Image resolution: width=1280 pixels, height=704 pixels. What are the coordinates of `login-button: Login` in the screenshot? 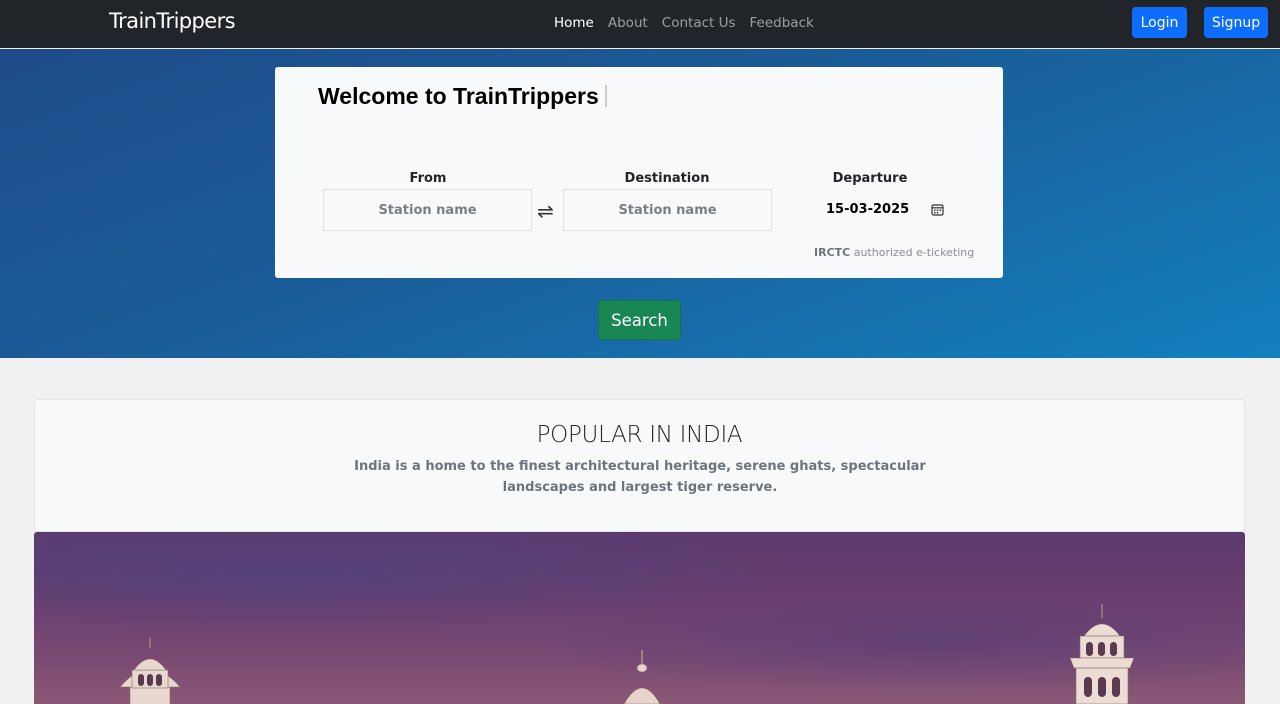 It's located at (1159, 22).